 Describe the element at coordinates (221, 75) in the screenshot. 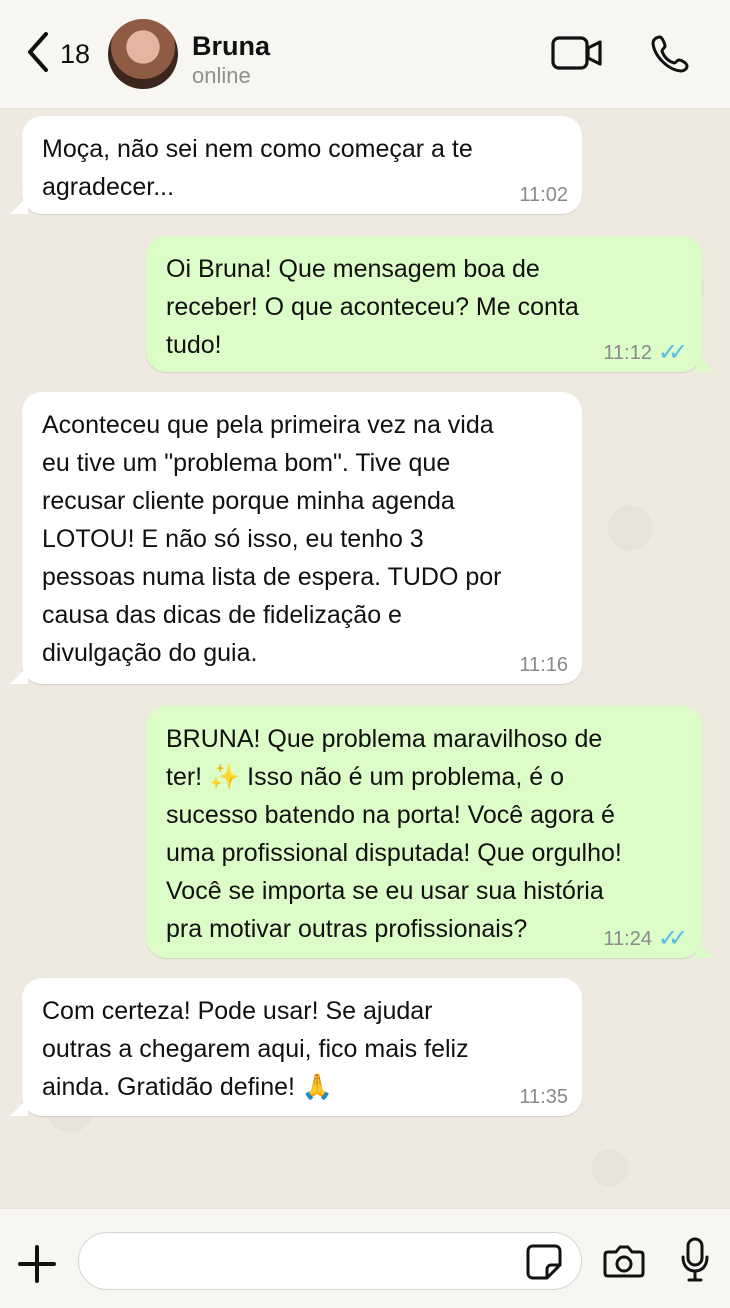

I see `contact-status: online` at that location.